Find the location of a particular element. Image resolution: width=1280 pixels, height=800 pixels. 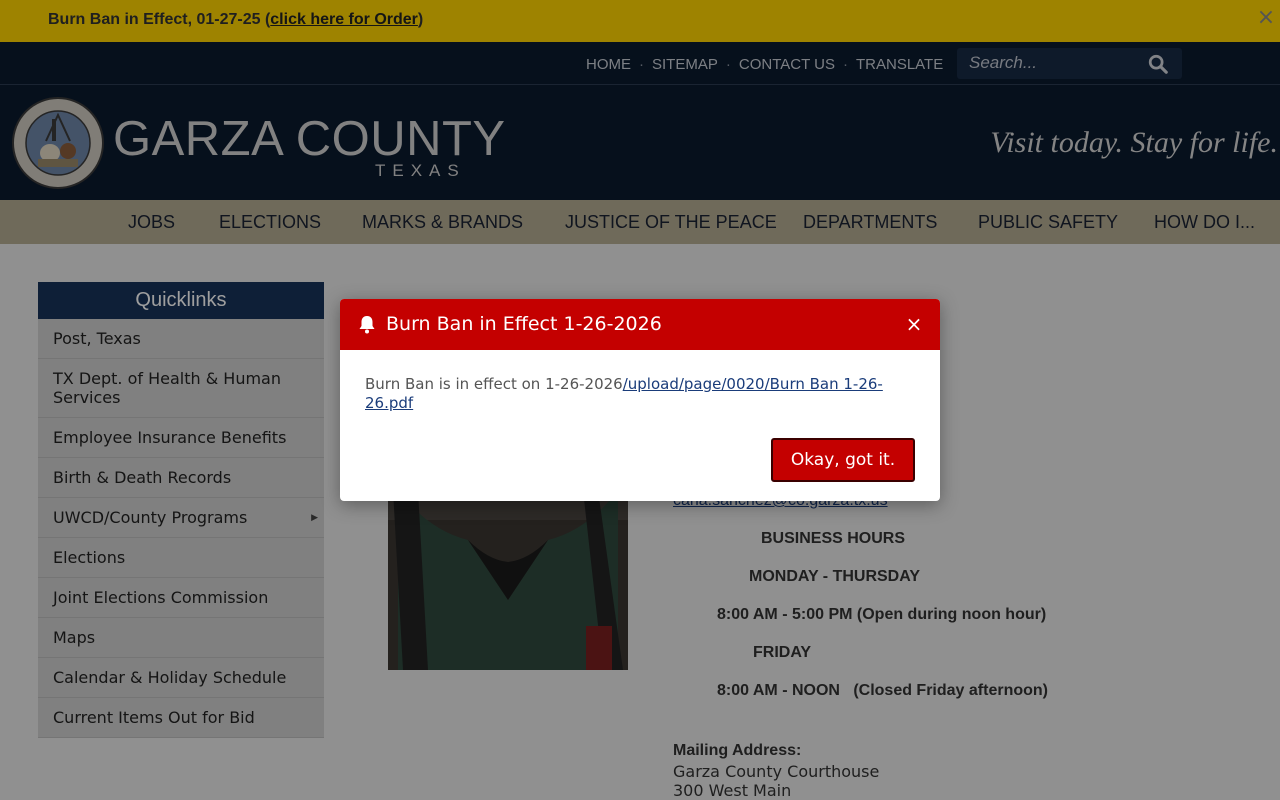

okay-button: Okay, got it. is located at coordinates (843, 460).